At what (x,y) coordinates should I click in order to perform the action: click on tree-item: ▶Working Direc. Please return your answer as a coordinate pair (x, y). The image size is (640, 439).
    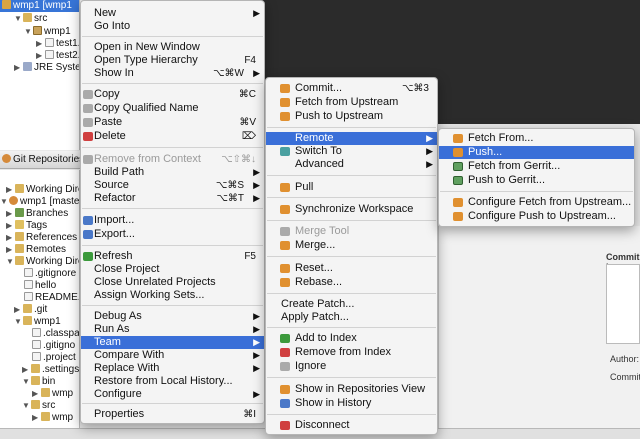
    Looking at the image, I should click on (42, 190).